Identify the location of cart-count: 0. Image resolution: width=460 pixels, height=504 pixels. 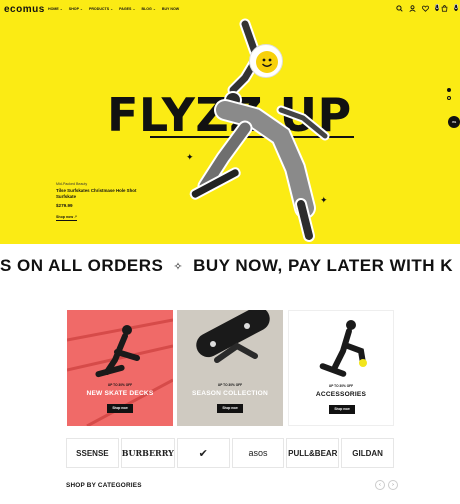
(456, 7).